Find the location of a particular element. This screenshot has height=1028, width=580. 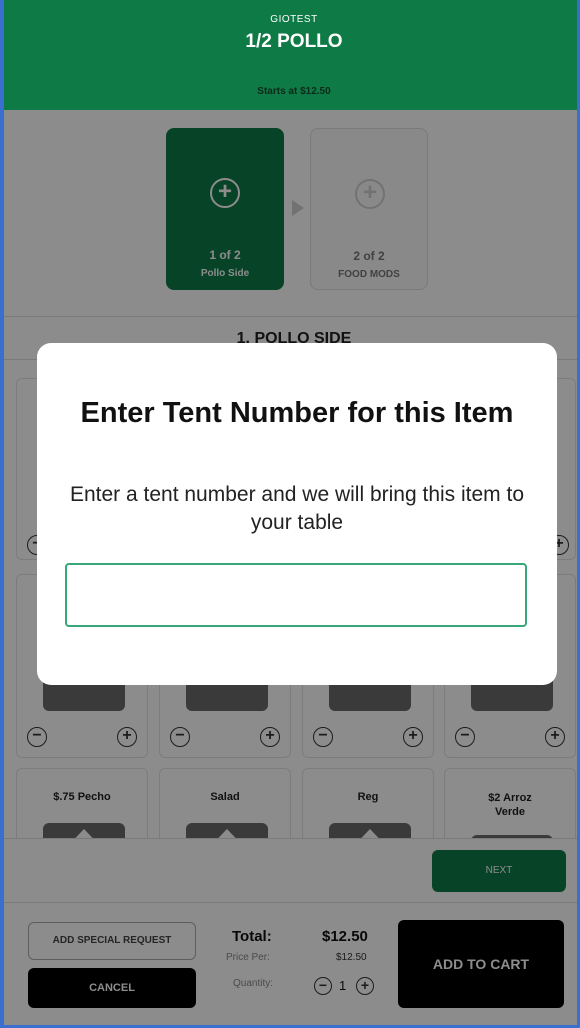

tent-number-input is located at coordinates (296, 595).